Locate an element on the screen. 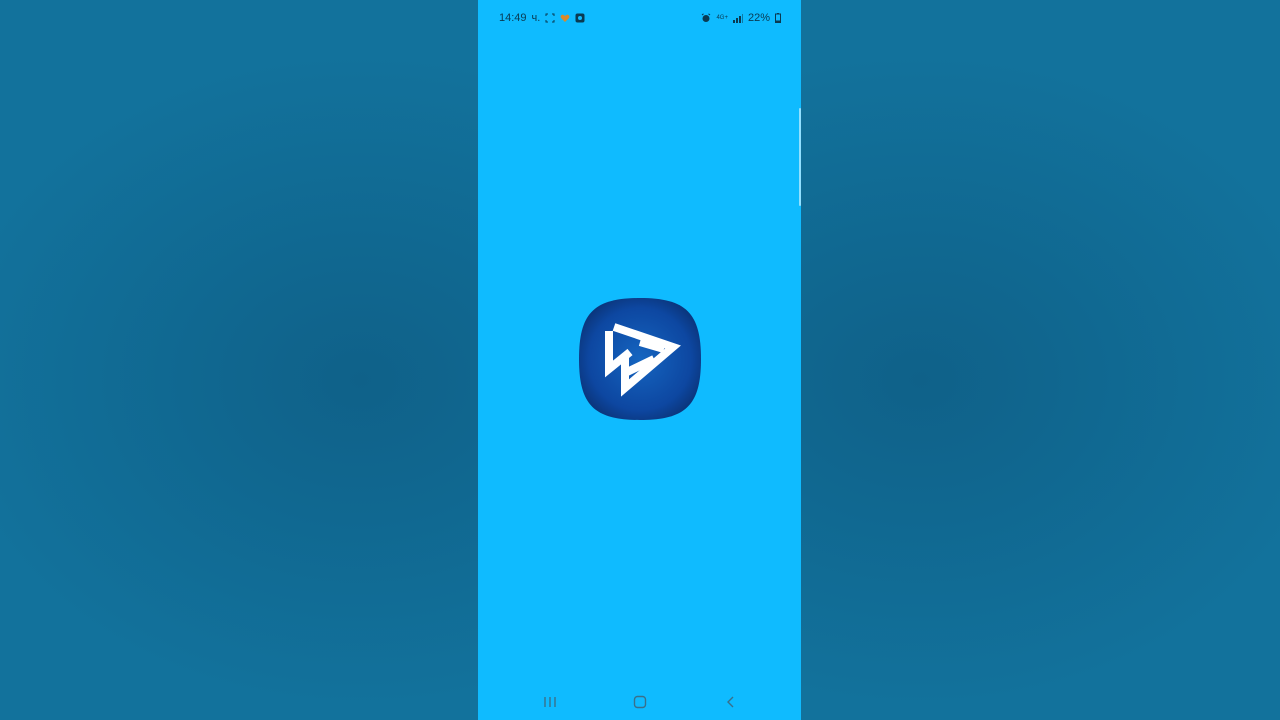  screen-capture-icon is located at coordinates (550, 18).